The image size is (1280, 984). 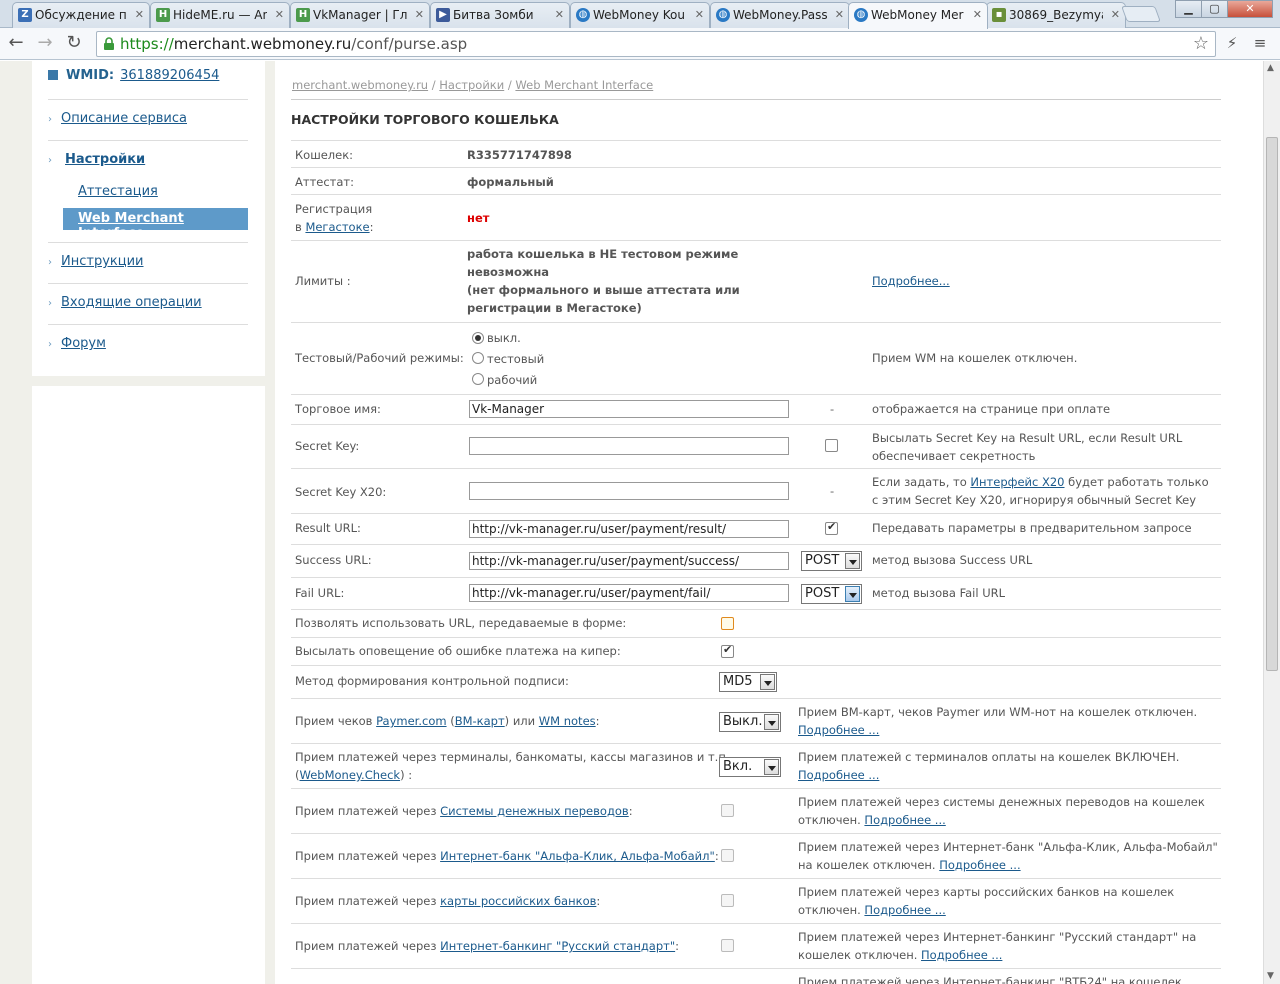 I want to click on minimize-button: ▁, so click(x=1188, y=9).